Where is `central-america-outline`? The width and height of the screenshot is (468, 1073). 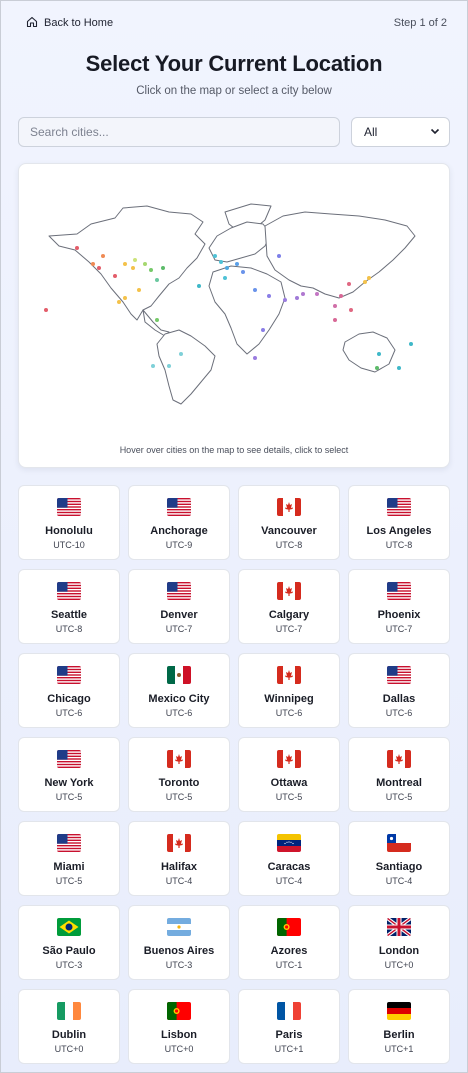
central-america-outline is located at coordinates (156, 323).